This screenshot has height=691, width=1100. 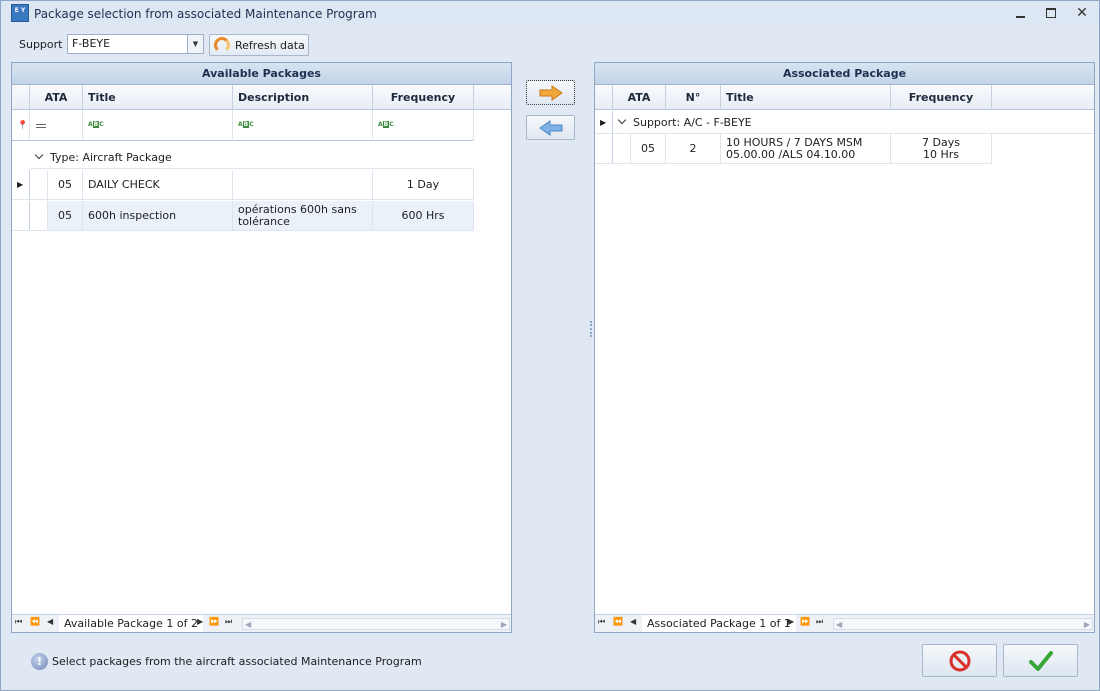 I want to click on remove-package-button, so click(x=550, y=127).